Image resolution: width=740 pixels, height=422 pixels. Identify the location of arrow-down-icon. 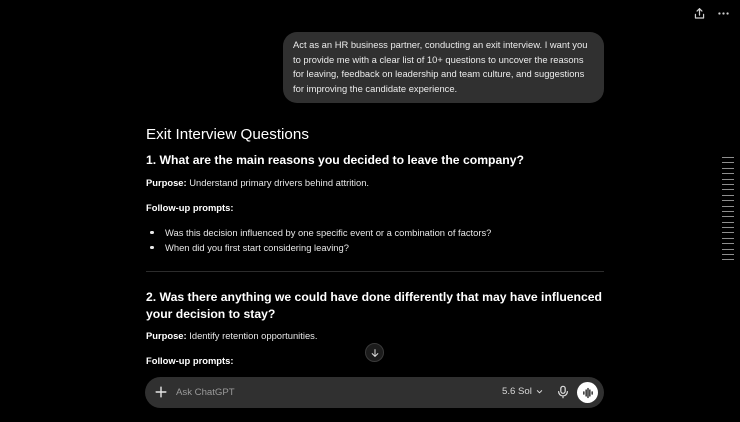
(374, 352).